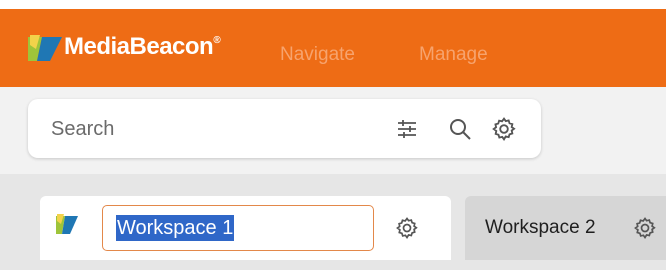  What do you see at coordinates (460, 129) in the screenshot?
I see `search-icon` at bounding box center [460, 129].